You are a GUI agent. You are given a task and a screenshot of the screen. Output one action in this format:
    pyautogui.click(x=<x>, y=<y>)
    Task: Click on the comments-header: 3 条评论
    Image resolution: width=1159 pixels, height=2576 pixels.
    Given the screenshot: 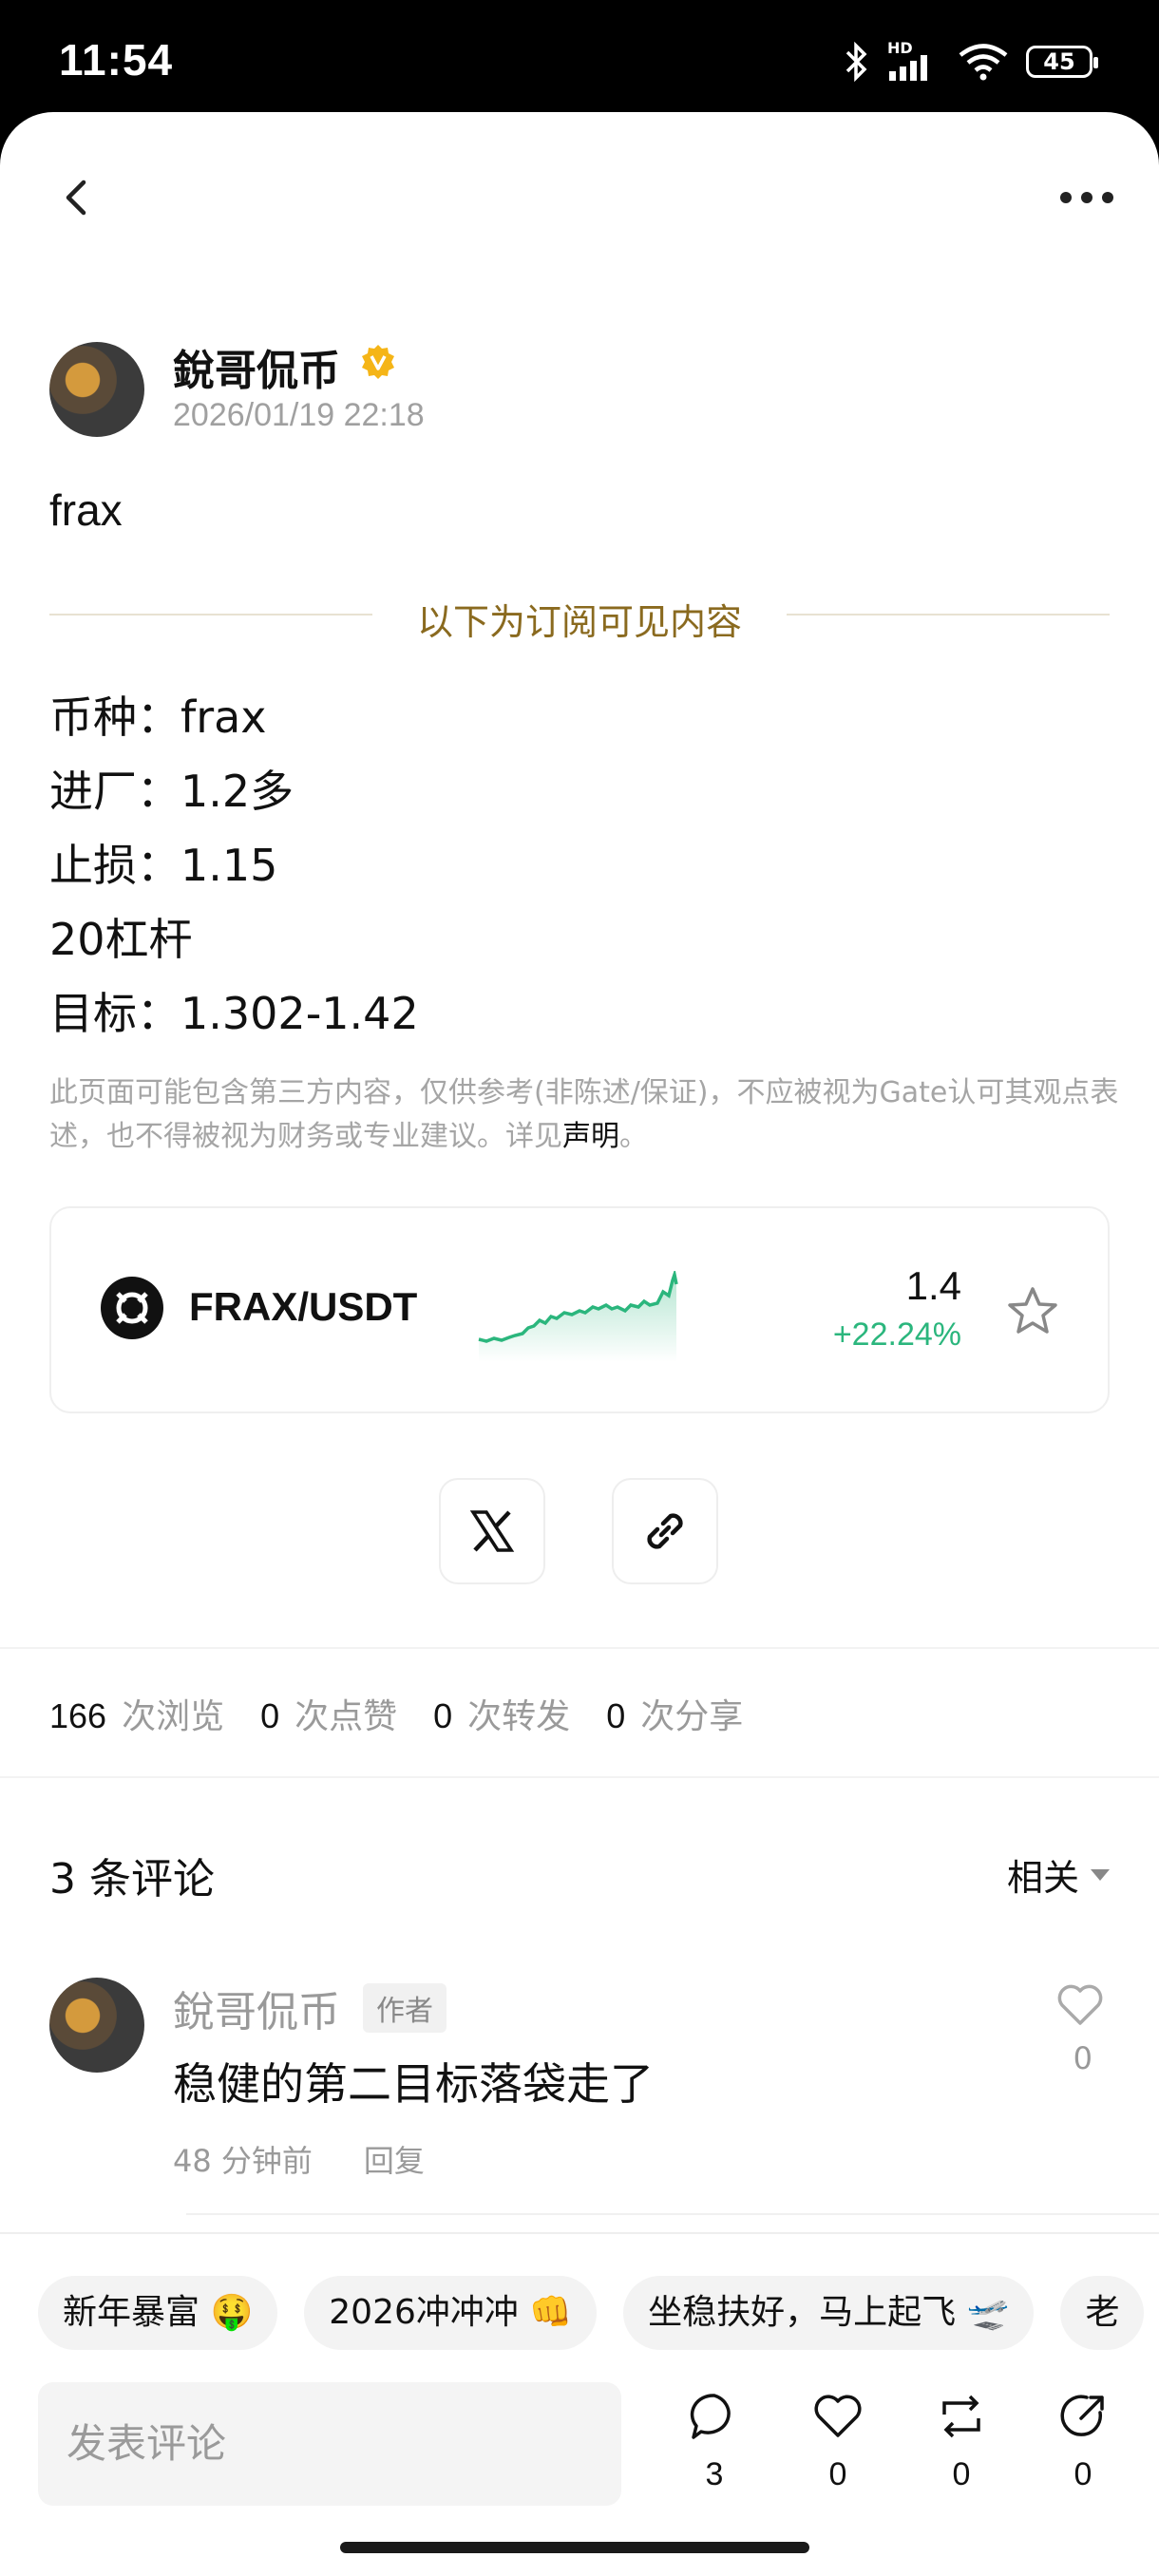 What is the action you would take?
    pyautogui.click(x=132, y=1879)
    